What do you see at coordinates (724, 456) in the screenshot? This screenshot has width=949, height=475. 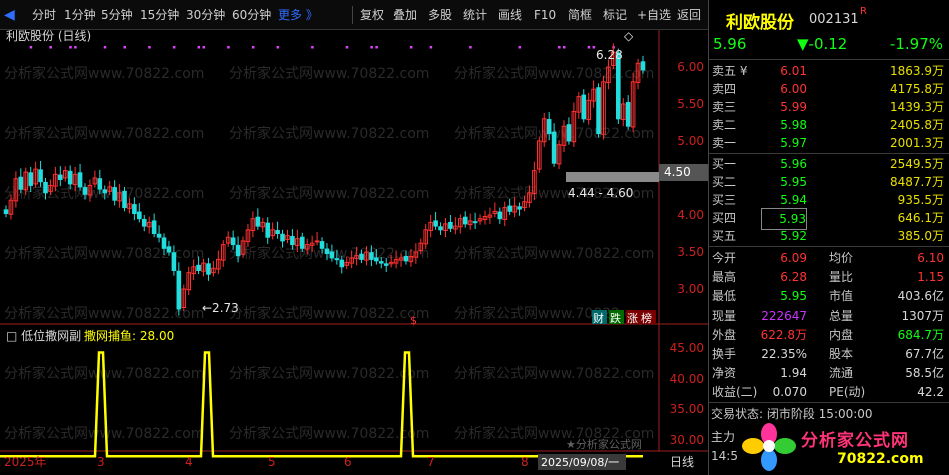 I see `time-label: 14:5` at bounding box center [724, 456].